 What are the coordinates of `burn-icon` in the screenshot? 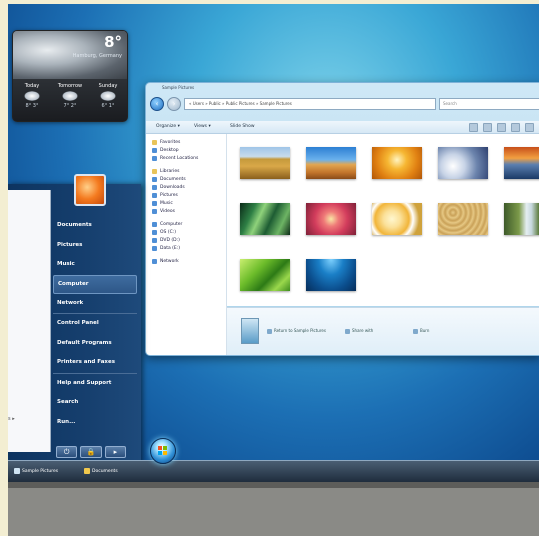 It's located at (415, 331).